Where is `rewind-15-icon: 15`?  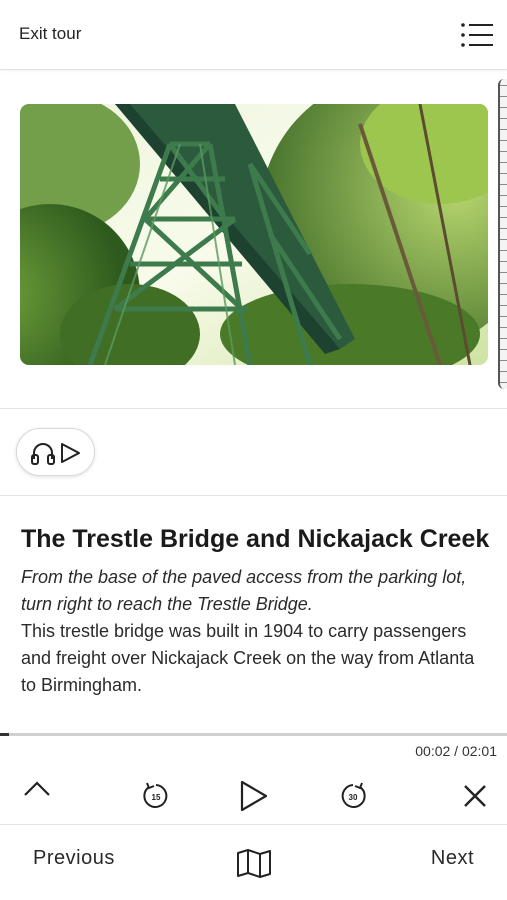
rewind-15-icon: 15 is located at coordinates (156, 796).